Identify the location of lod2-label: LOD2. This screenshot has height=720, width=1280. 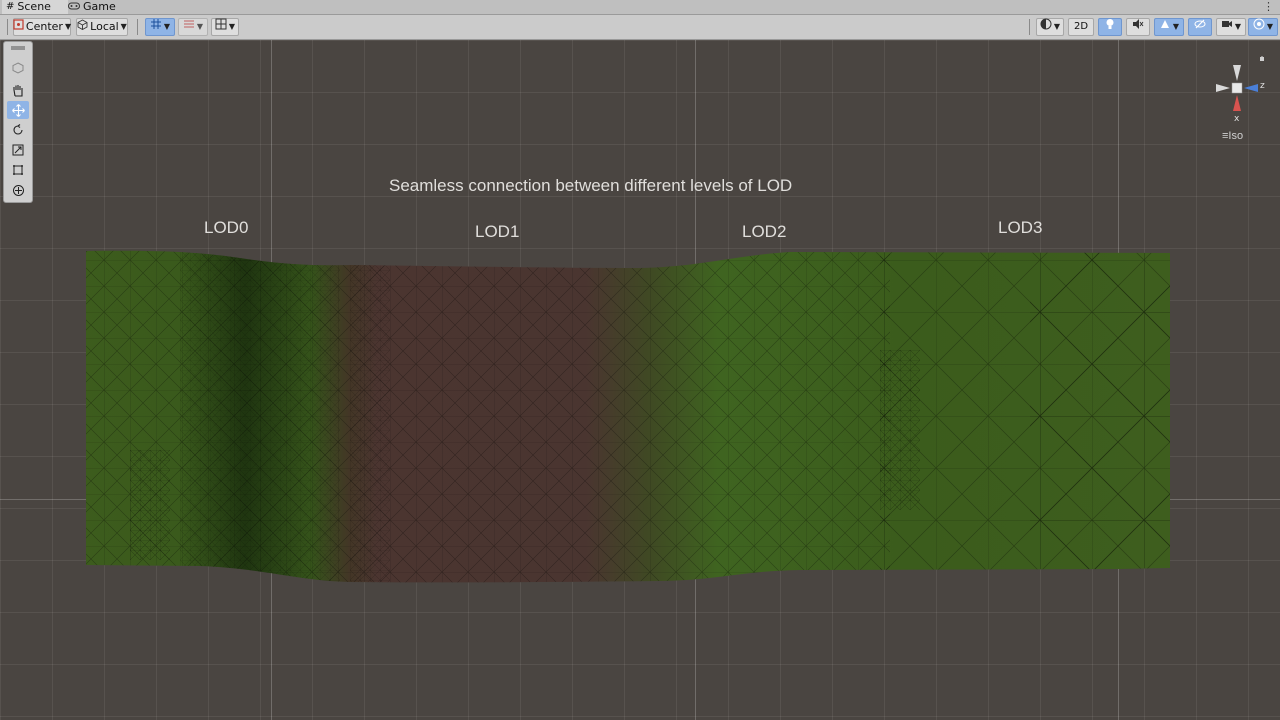
(764, 231).